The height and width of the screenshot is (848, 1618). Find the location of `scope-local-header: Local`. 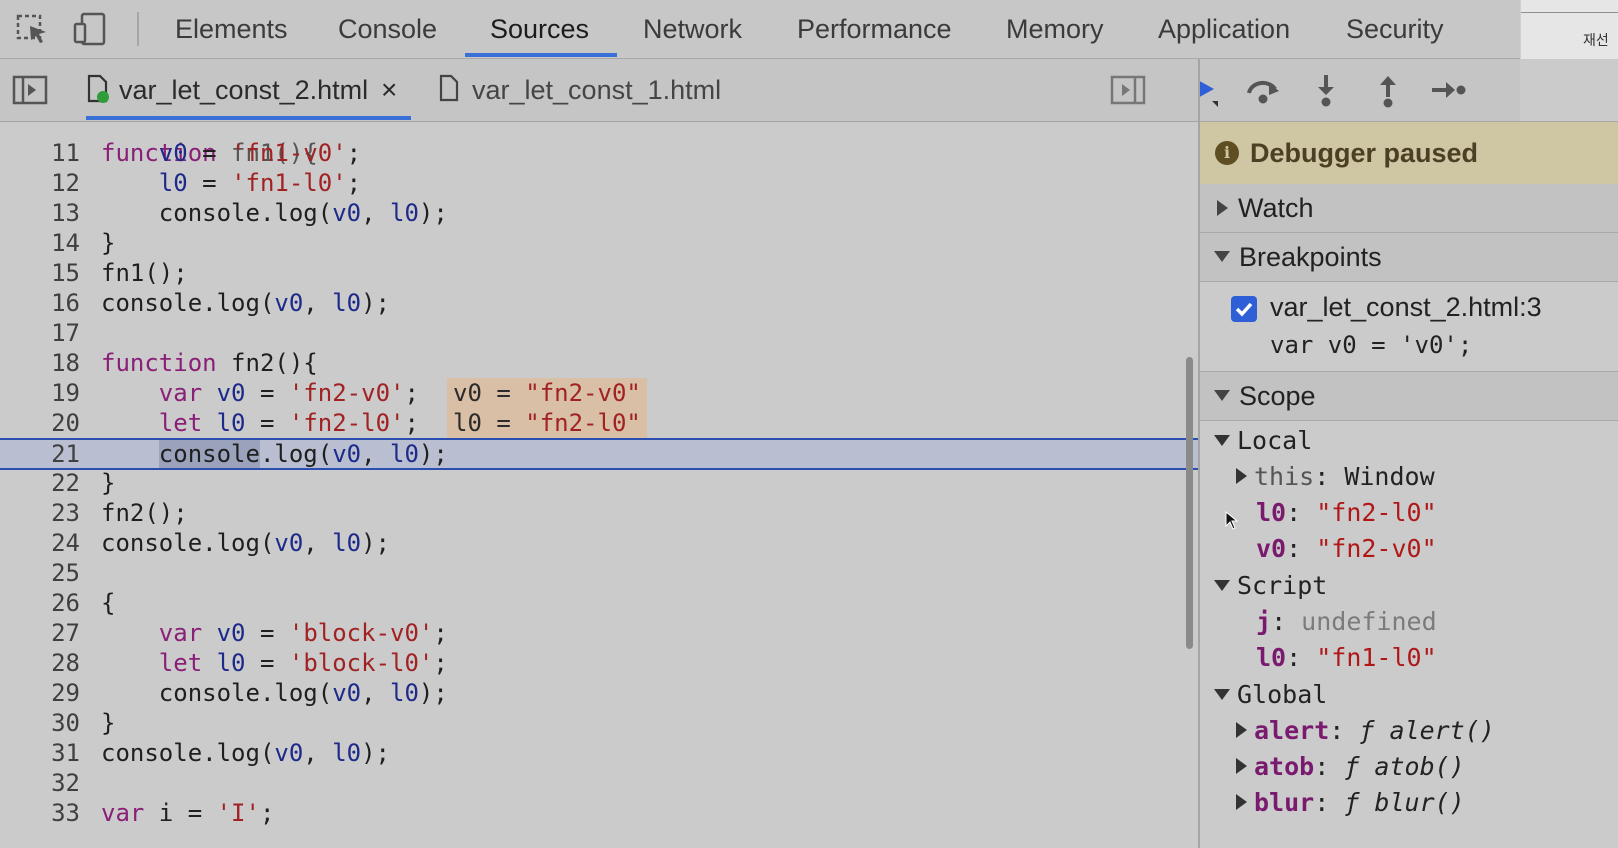

scope-local-header: Local is located at coordinates (1263, 441).